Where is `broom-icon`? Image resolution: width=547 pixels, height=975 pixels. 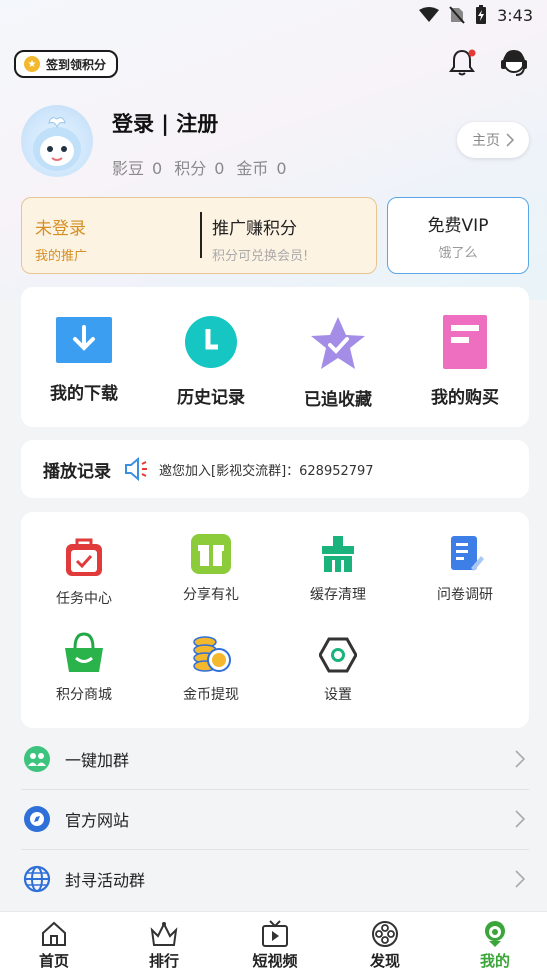
broom-icon is located at coordinates (338, 554).